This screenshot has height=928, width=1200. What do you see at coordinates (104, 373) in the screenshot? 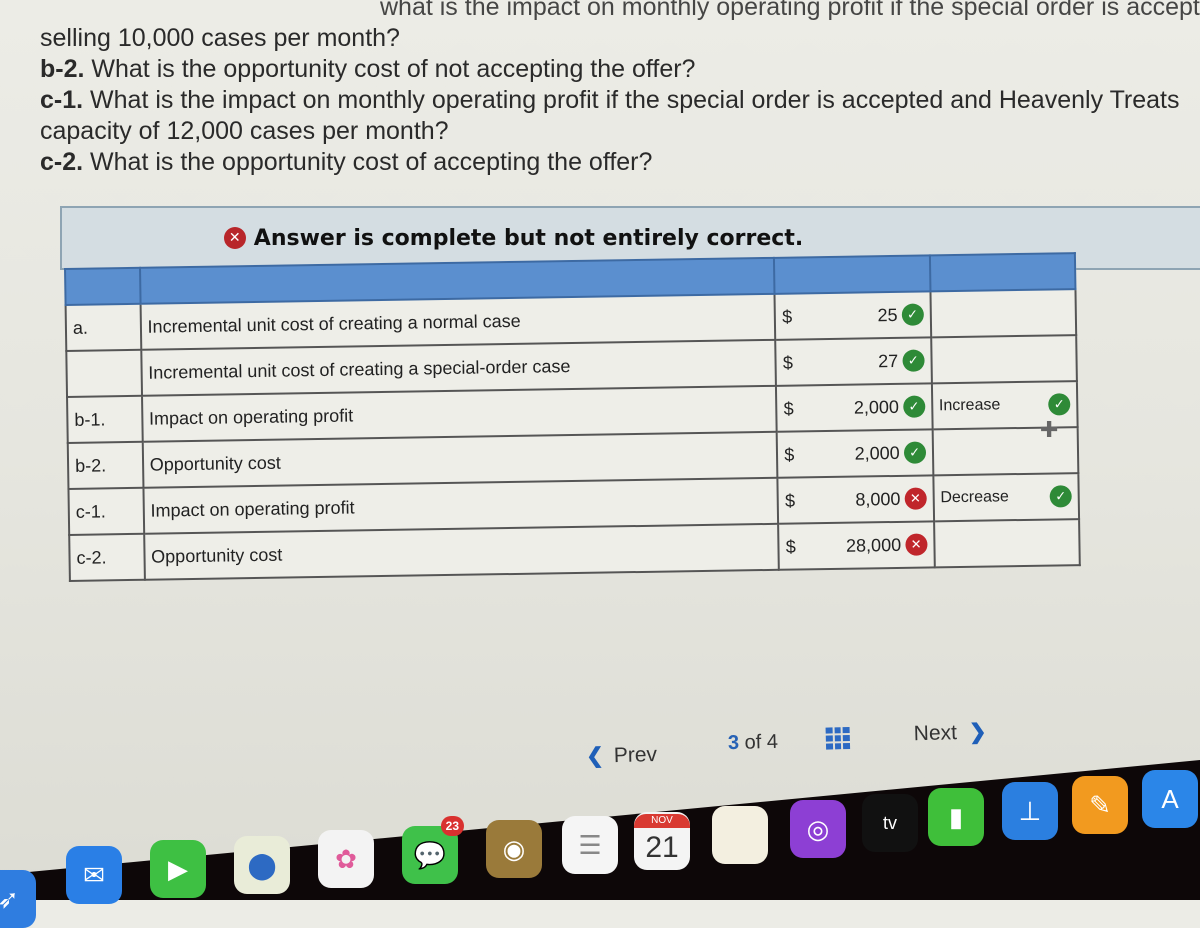
I see `row-code` at bounding box center [104, 373].